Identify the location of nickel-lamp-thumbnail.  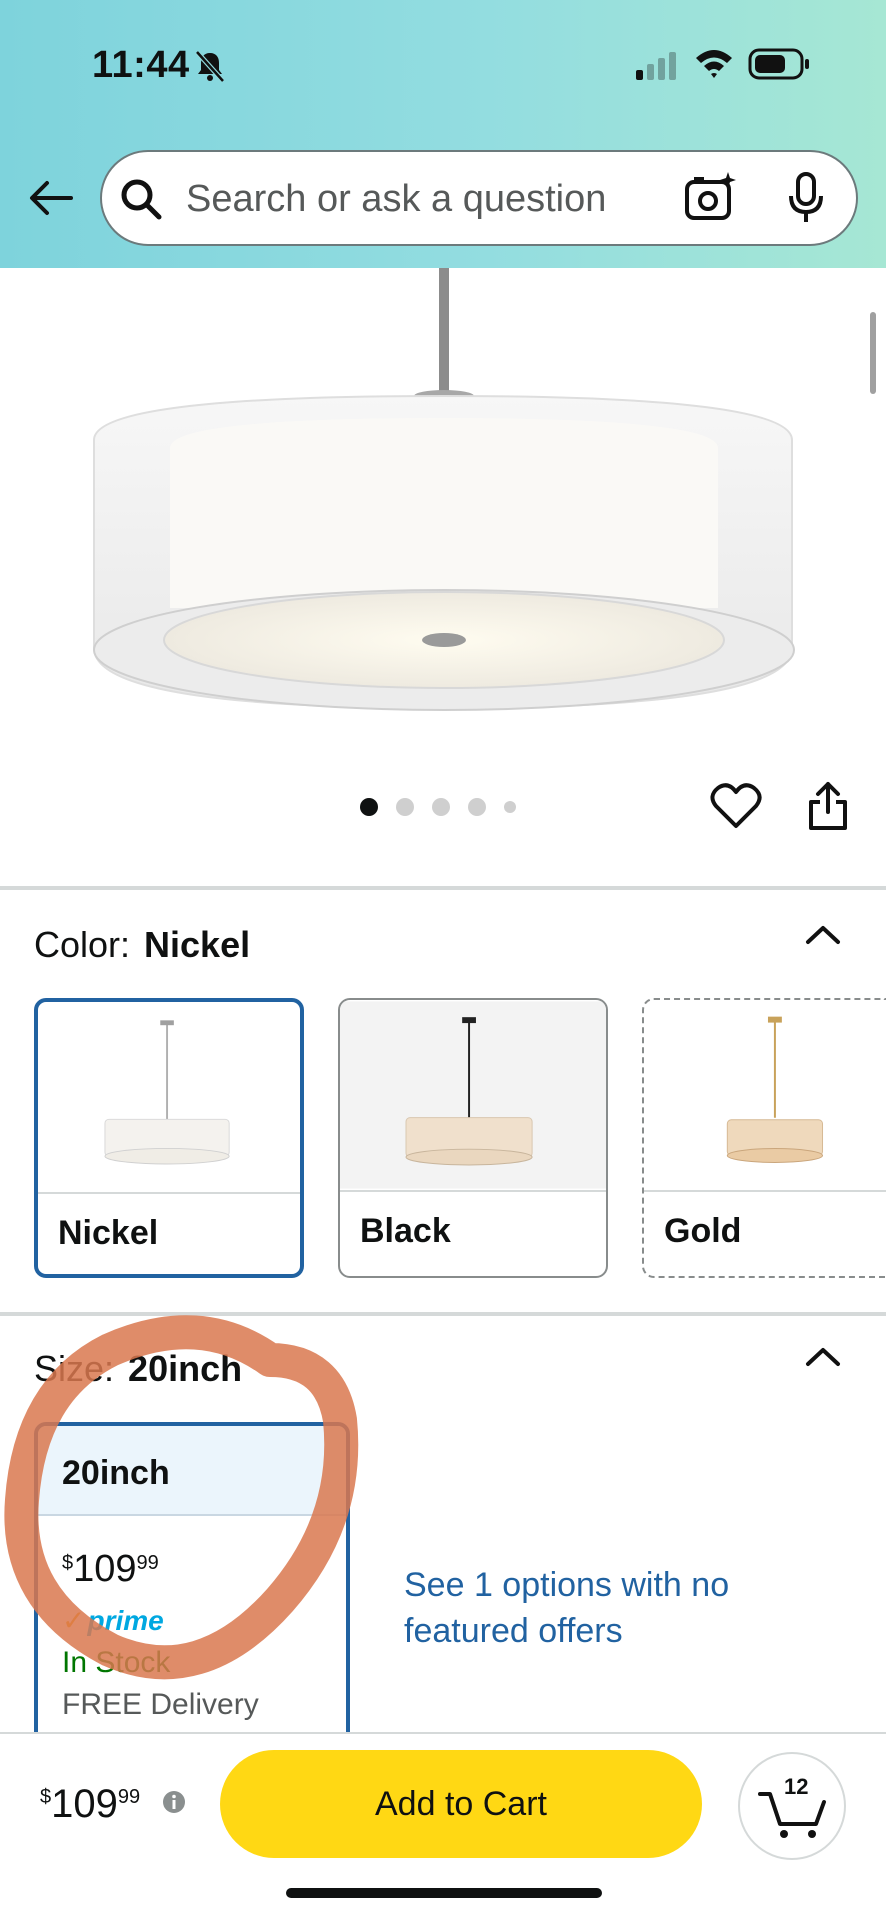
(167, 1092).